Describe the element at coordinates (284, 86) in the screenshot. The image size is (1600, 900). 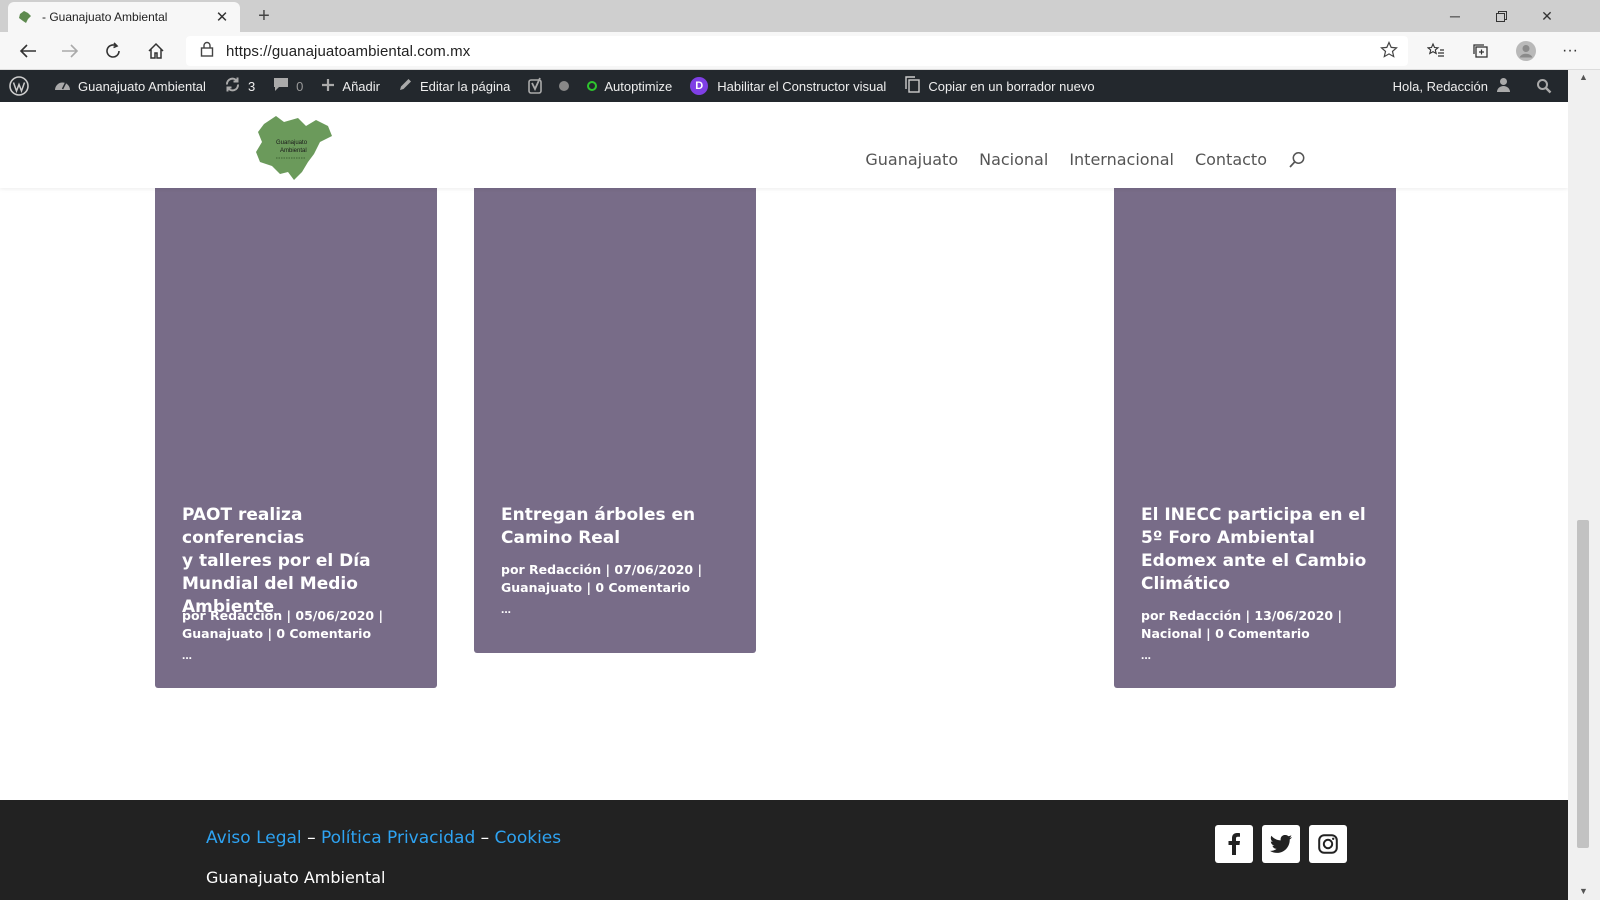
I see `comment-bubble-icon` at that location.